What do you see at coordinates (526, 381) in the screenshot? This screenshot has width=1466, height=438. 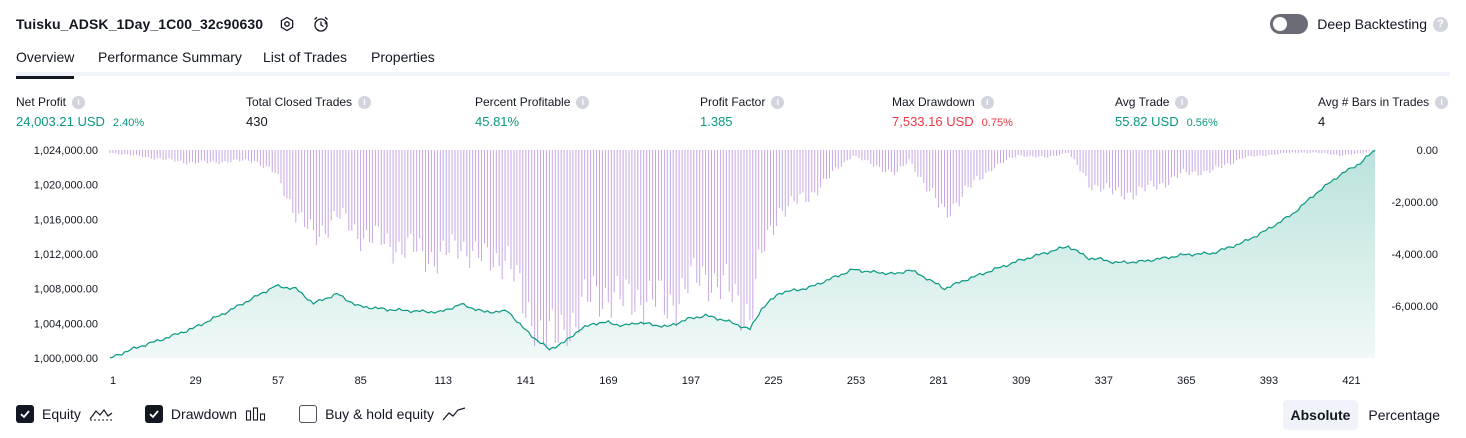 I see `x-axis-tick: 141` at bounding box center [526, 381].